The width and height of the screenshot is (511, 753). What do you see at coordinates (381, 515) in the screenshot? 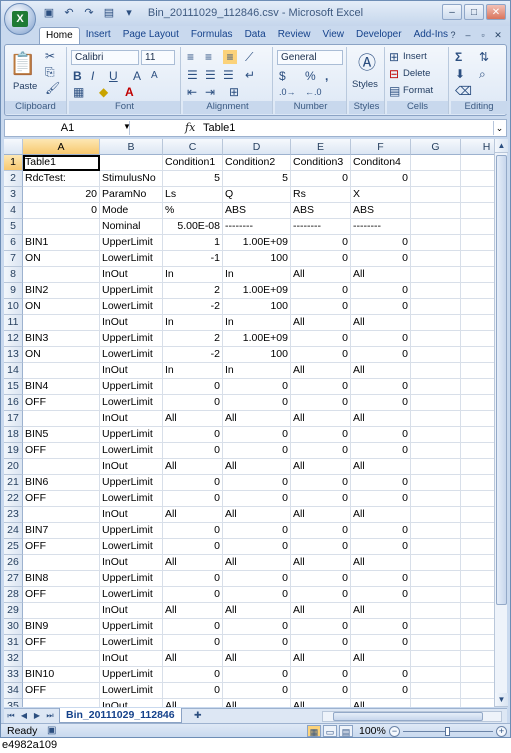
I see `cell-f23: All` at bounding box center [381, 515].